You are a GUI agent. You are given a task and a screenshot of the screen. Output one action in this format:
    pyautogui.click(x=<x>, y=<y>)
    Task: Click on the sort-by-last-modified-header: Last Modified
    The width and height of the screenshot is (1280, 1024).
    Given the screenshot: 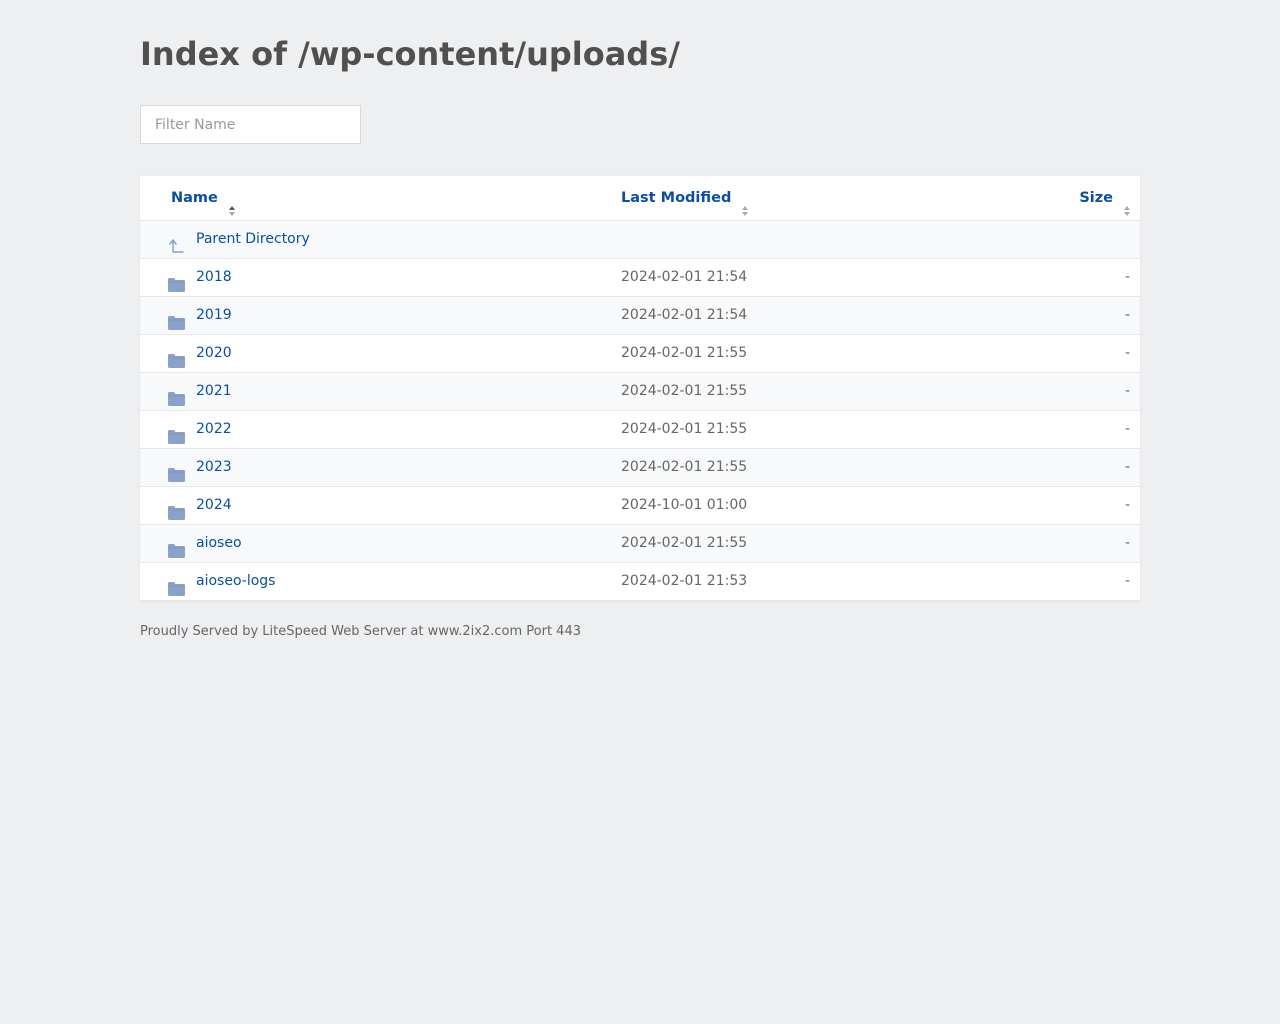 What is the action you would take?
    pyautogui.click(x=685, y=198)
    